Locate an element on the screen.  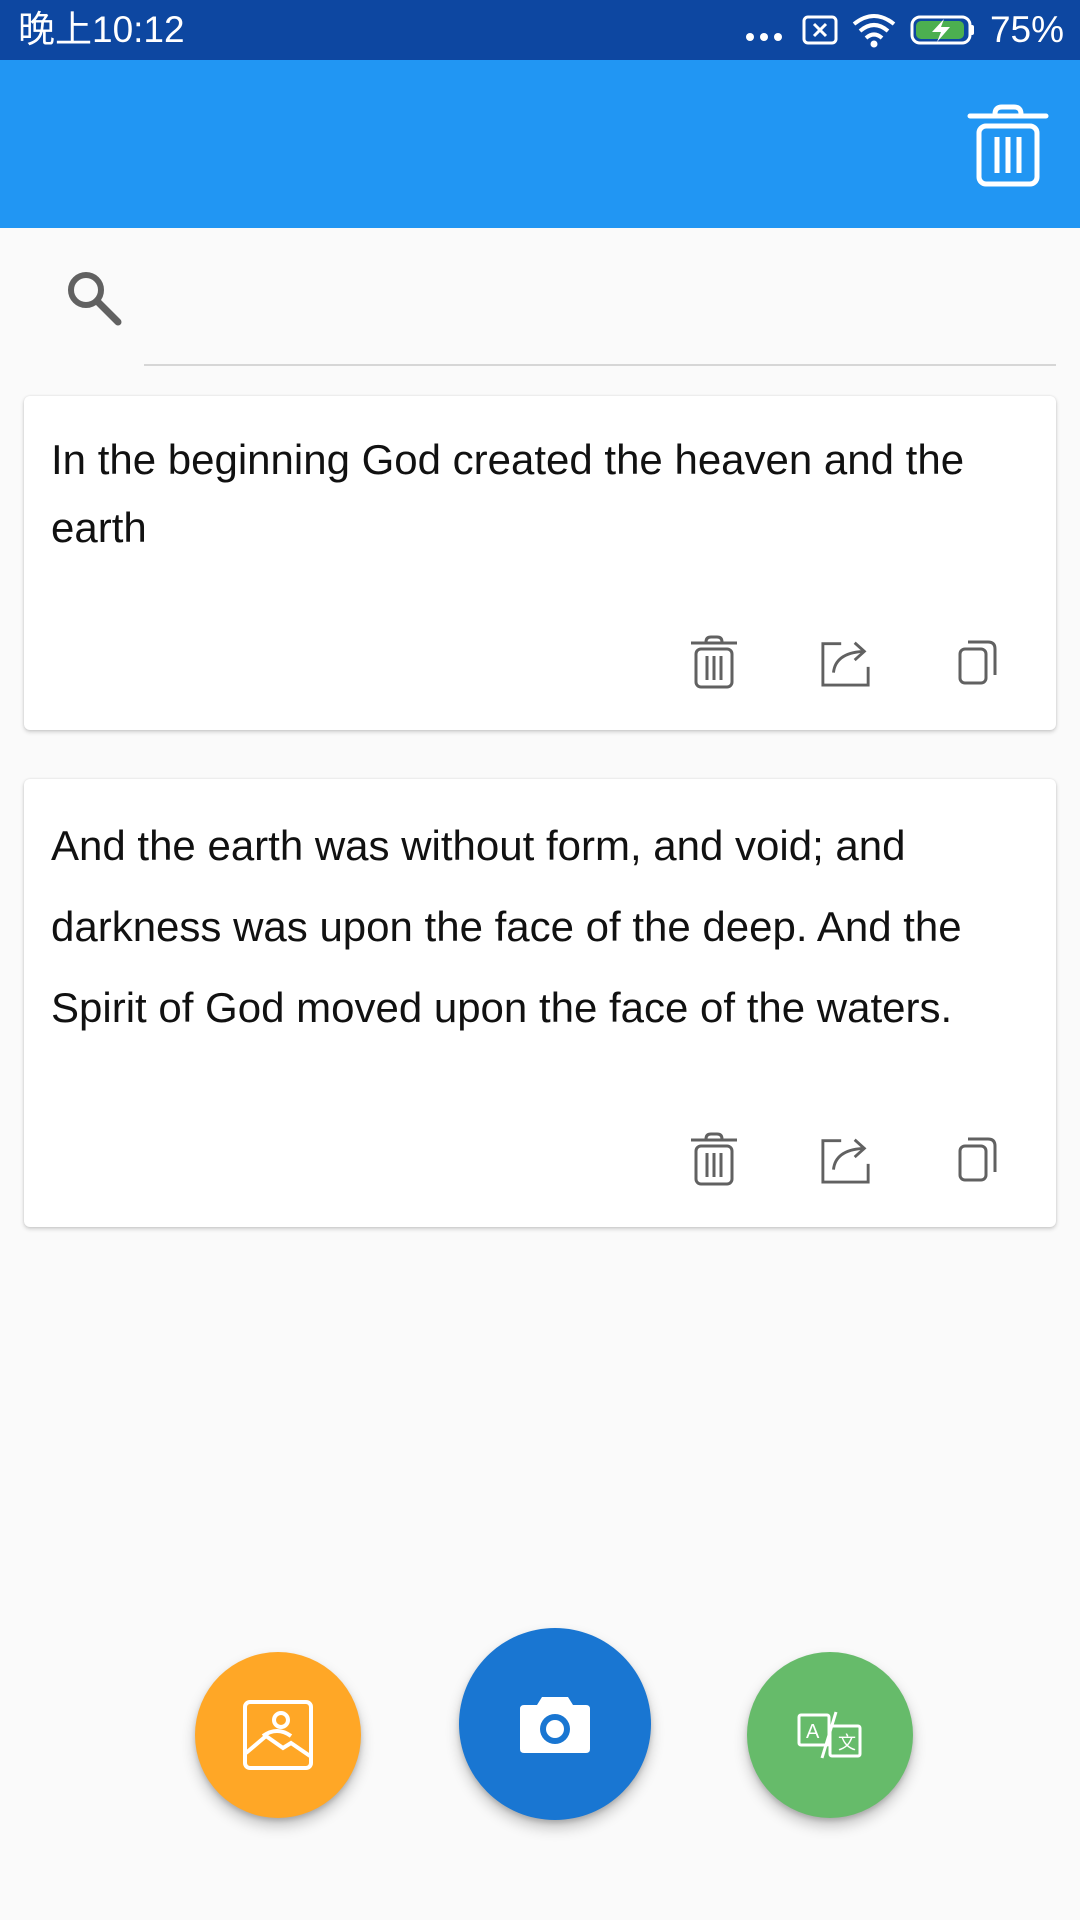
translate-icon: A 文 is located at coordinates (829, 1735).